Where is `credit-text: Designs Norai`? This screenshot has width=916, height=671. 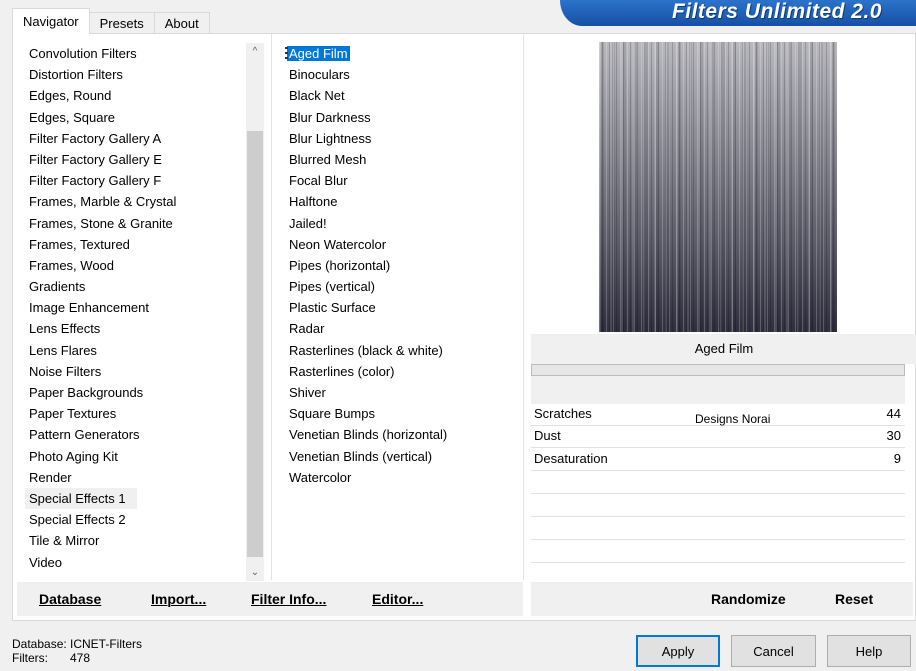
credit-text: Designs Norai is located at coordinates (733, 419).